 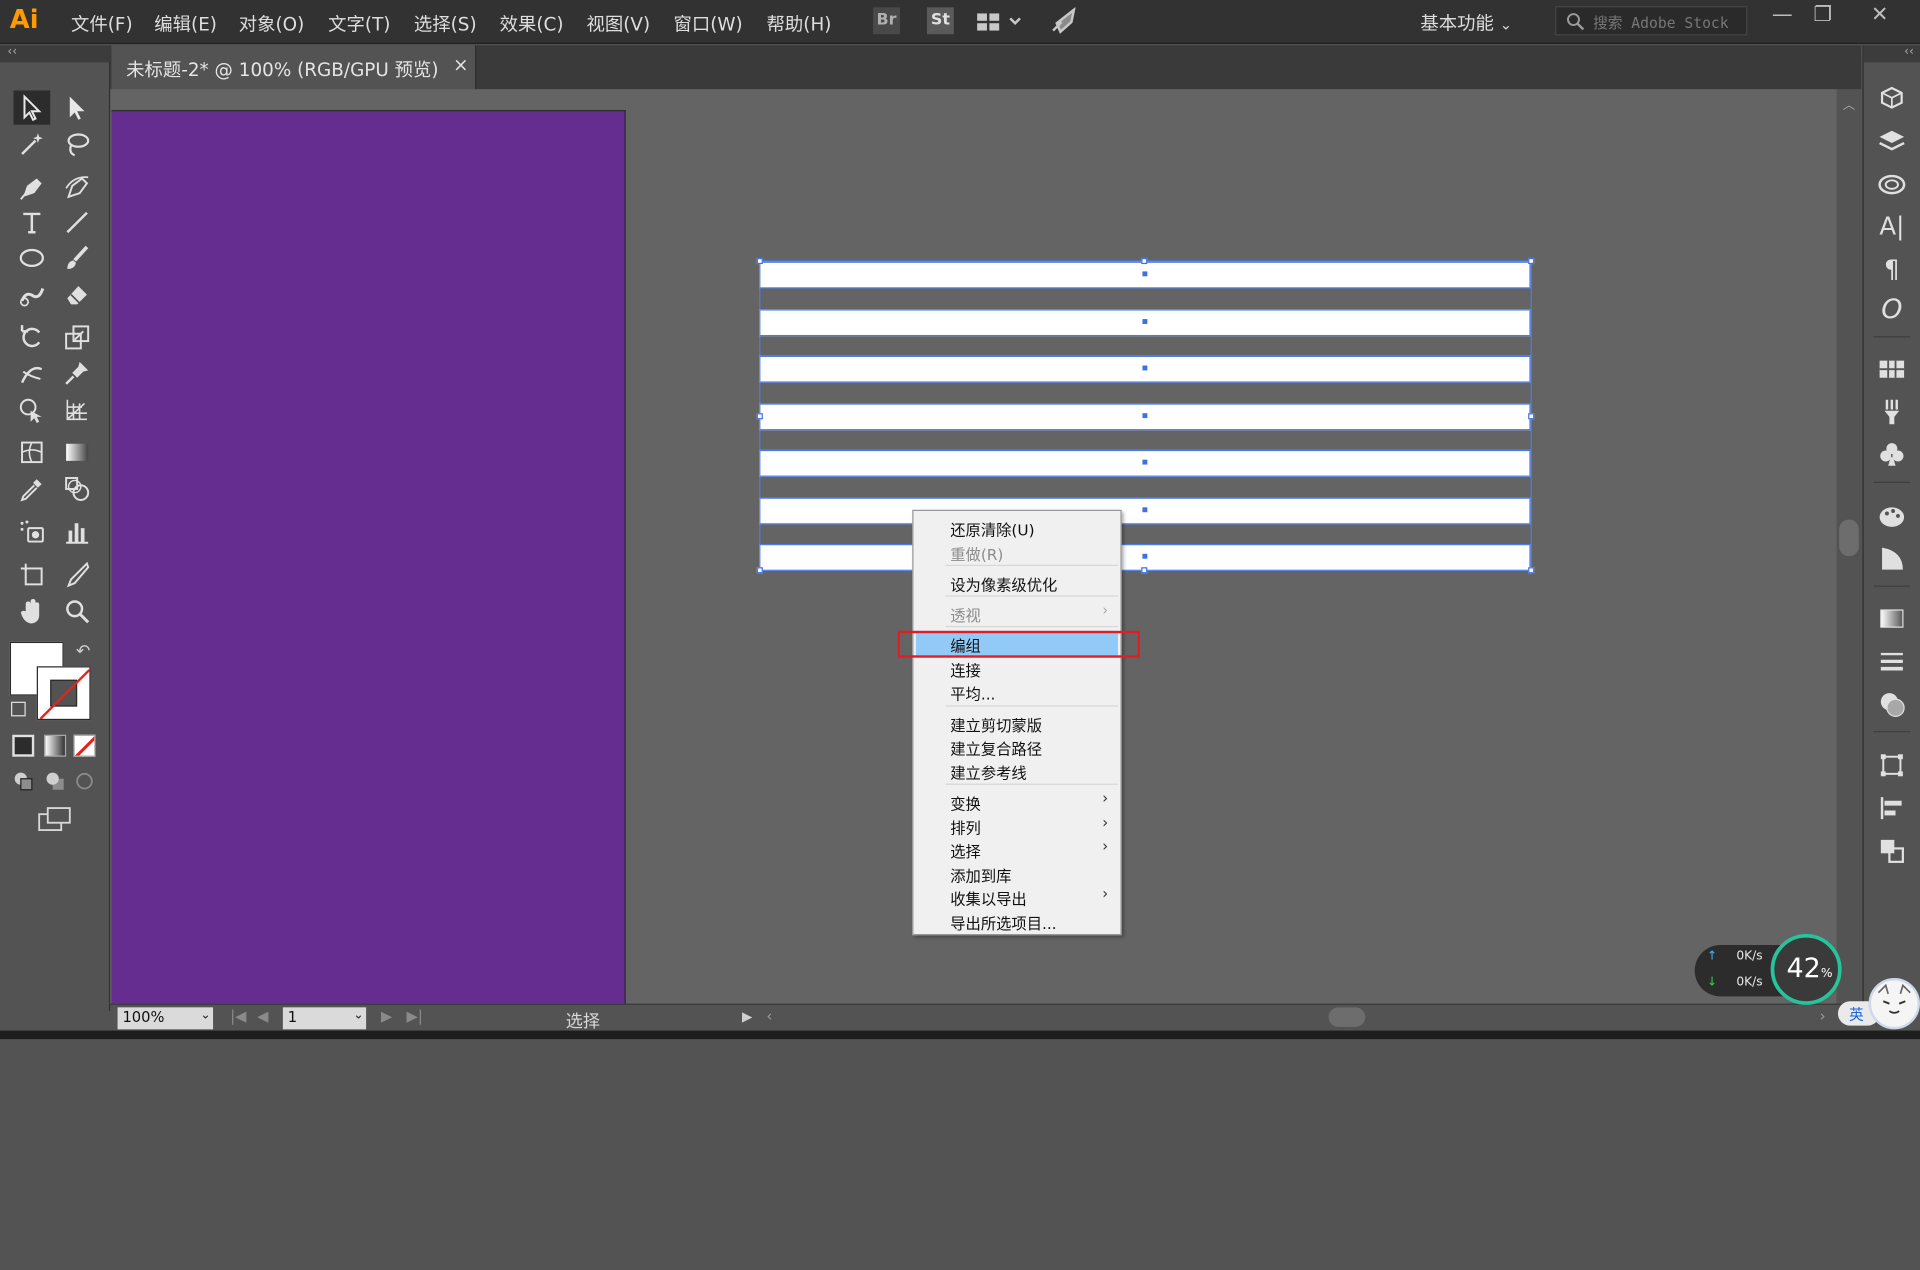 What do you see at coordinates (747, 1017) in the screenshot?
I see `status-menu-arrow-icon: ▶` at bounding box center [747, 1017].